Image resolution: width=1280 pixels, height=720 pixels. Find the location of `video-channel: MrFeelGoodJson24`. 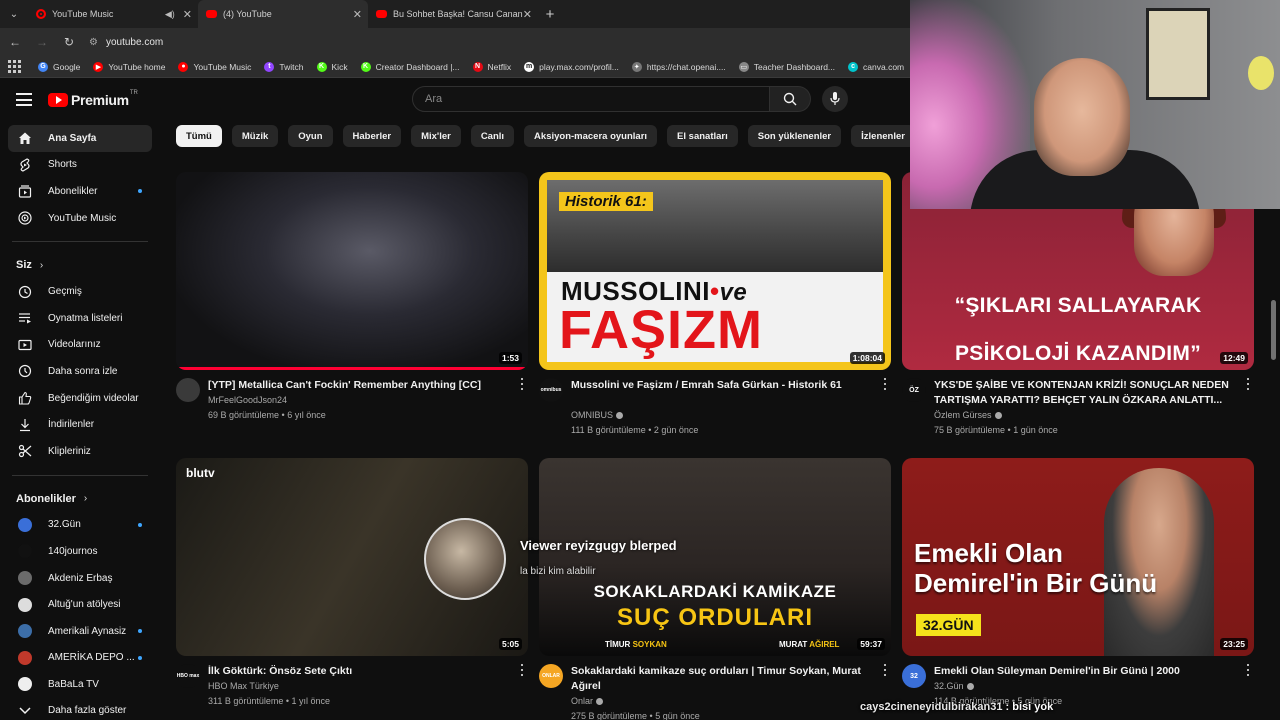

video-channel: MrFeelGoodJson24 is located at coordinates (247, 400).